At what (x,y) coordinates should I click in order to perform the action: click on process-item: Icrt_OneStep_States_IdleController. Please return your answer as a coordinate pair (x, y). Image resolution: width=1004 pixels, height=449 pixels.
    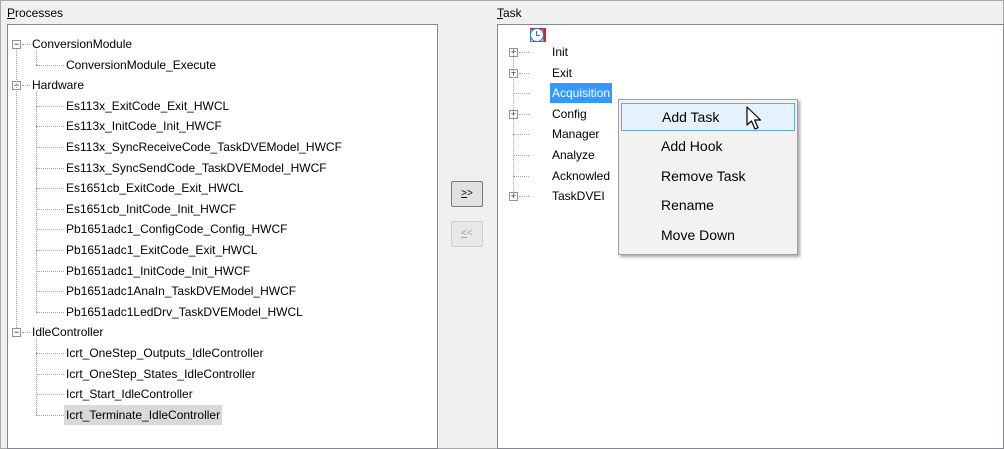
    Looking at the image, I should click on (160, 374).